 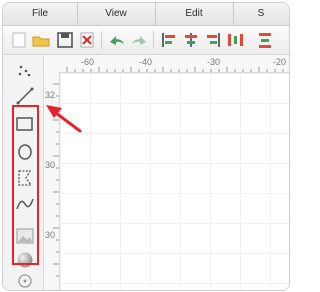 What do you see at coordinates (52, 181) in the screenshot?
I see `vertical-ruler: 32 30 30` at bounding box center [52, 181].